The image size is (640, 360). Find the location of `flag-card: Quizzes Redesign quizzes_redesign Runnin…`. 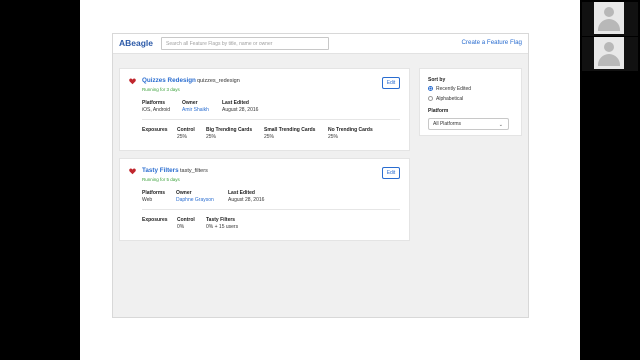

flag-card: Quizzes Redesign quizzes_redesign Runnin… is located at coordinates (264, 109).